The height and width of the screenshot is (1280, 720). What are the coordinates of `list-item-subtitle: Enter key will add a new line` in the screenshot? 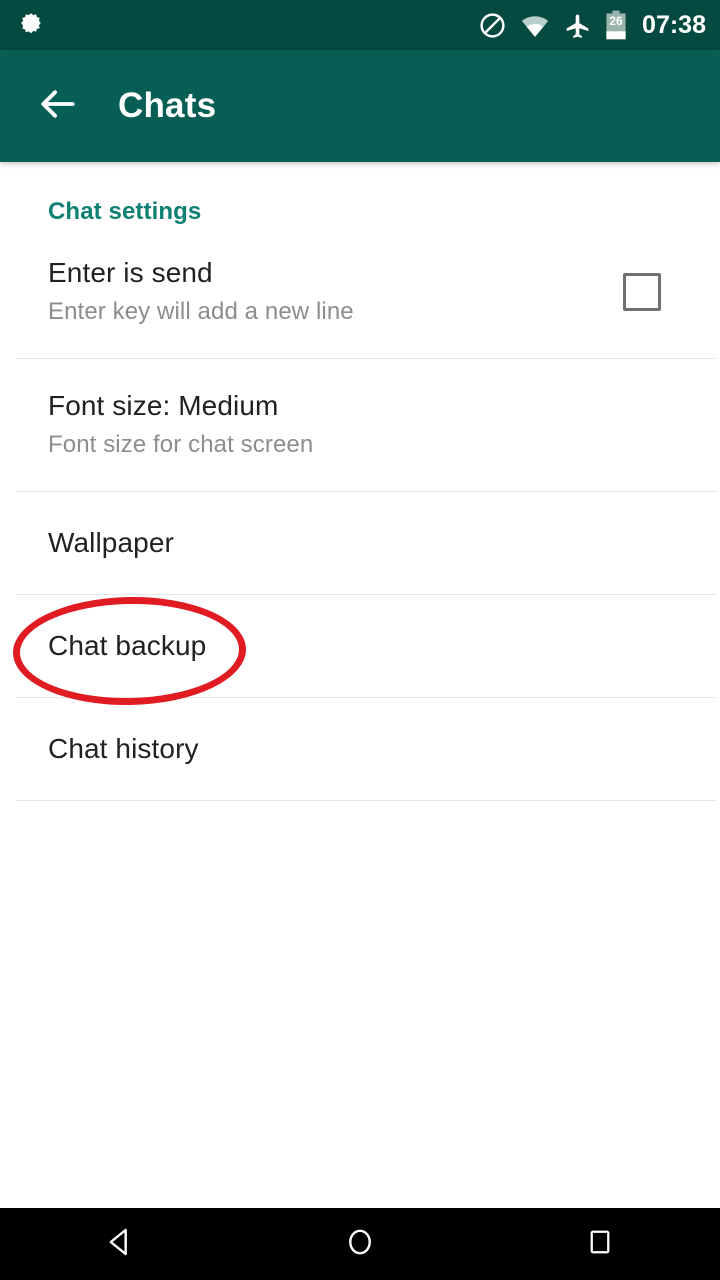 It's located at (201, 312).